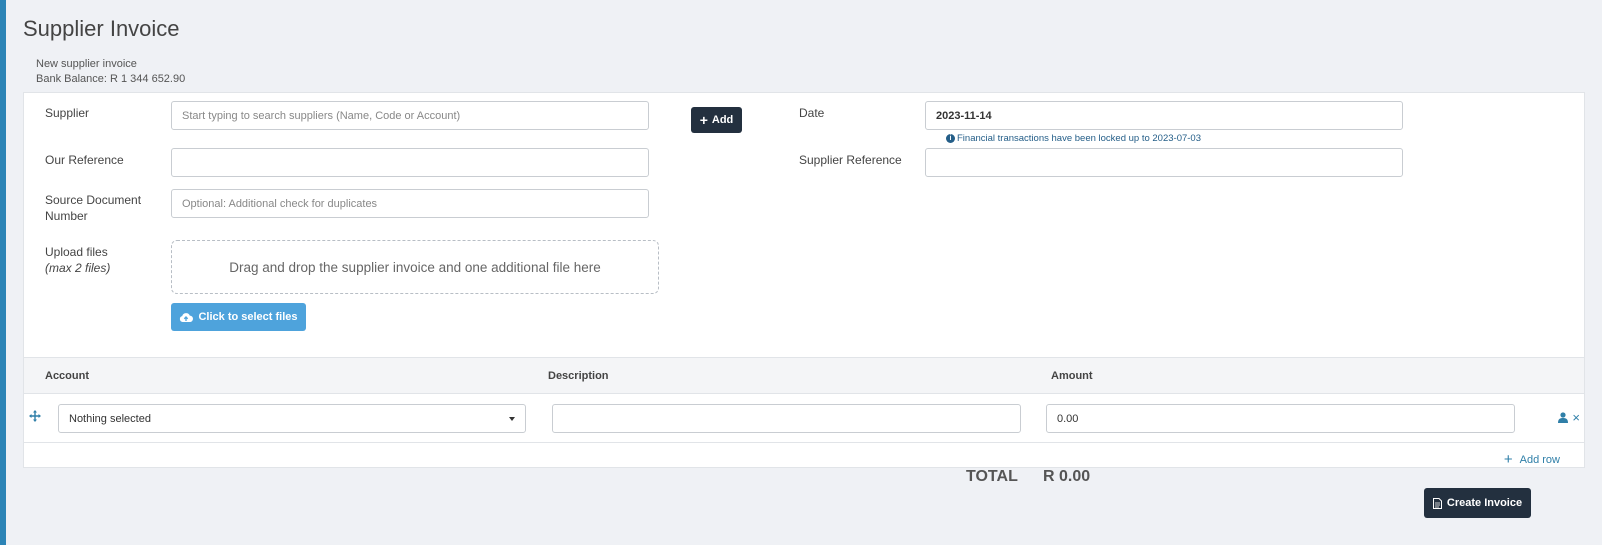 The width and height of the screenshot is (1602, 545). What do you see at coordinates (512, 418) in the screenshot?
I see `chevron-down-icon` at bounding box center [512, 418].